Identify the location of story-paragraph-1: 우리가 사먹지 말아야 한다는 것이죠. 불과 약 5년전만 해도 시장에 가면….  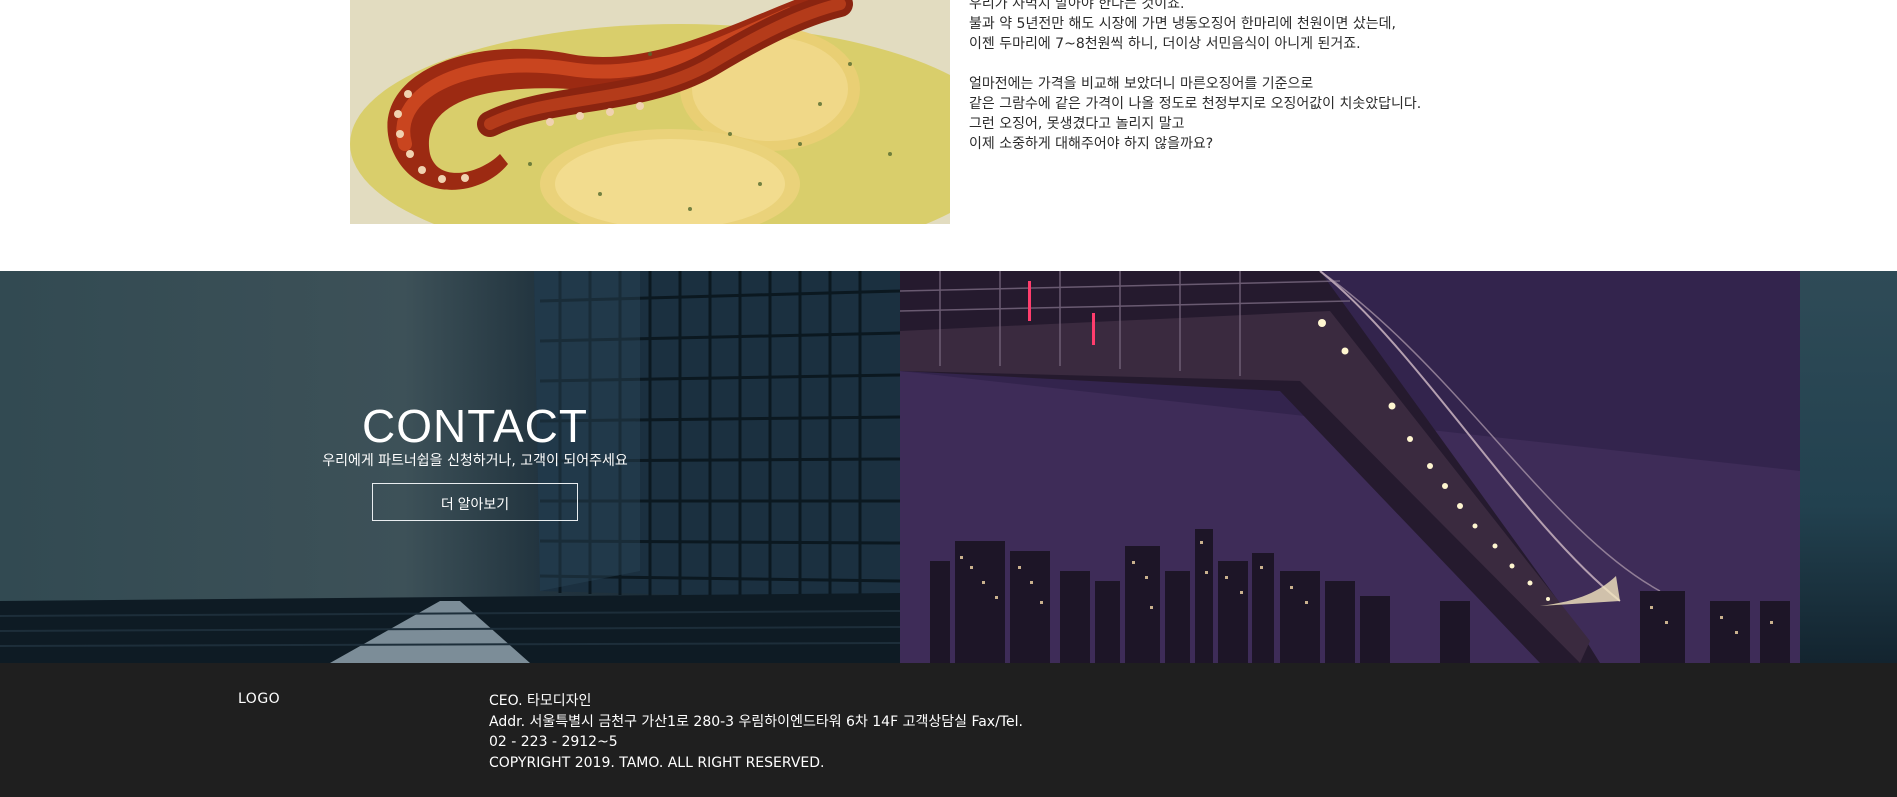
(1289, 27).